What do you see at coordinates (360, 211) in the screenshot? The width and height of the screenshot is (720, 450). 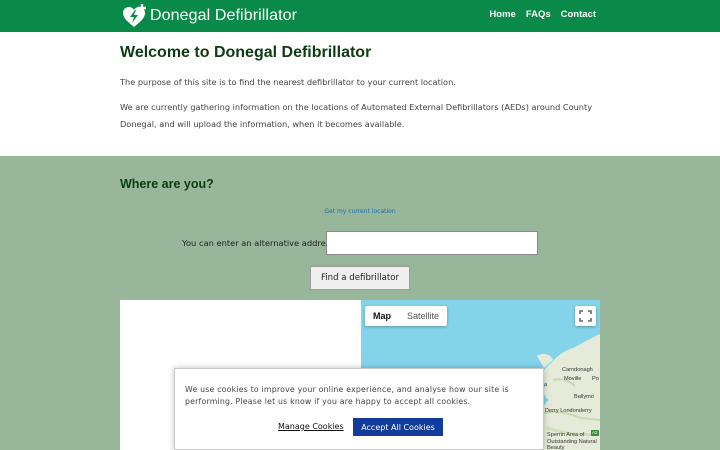 I see `get-current-location-link: Get my current location` at bounding box center [360, 211].